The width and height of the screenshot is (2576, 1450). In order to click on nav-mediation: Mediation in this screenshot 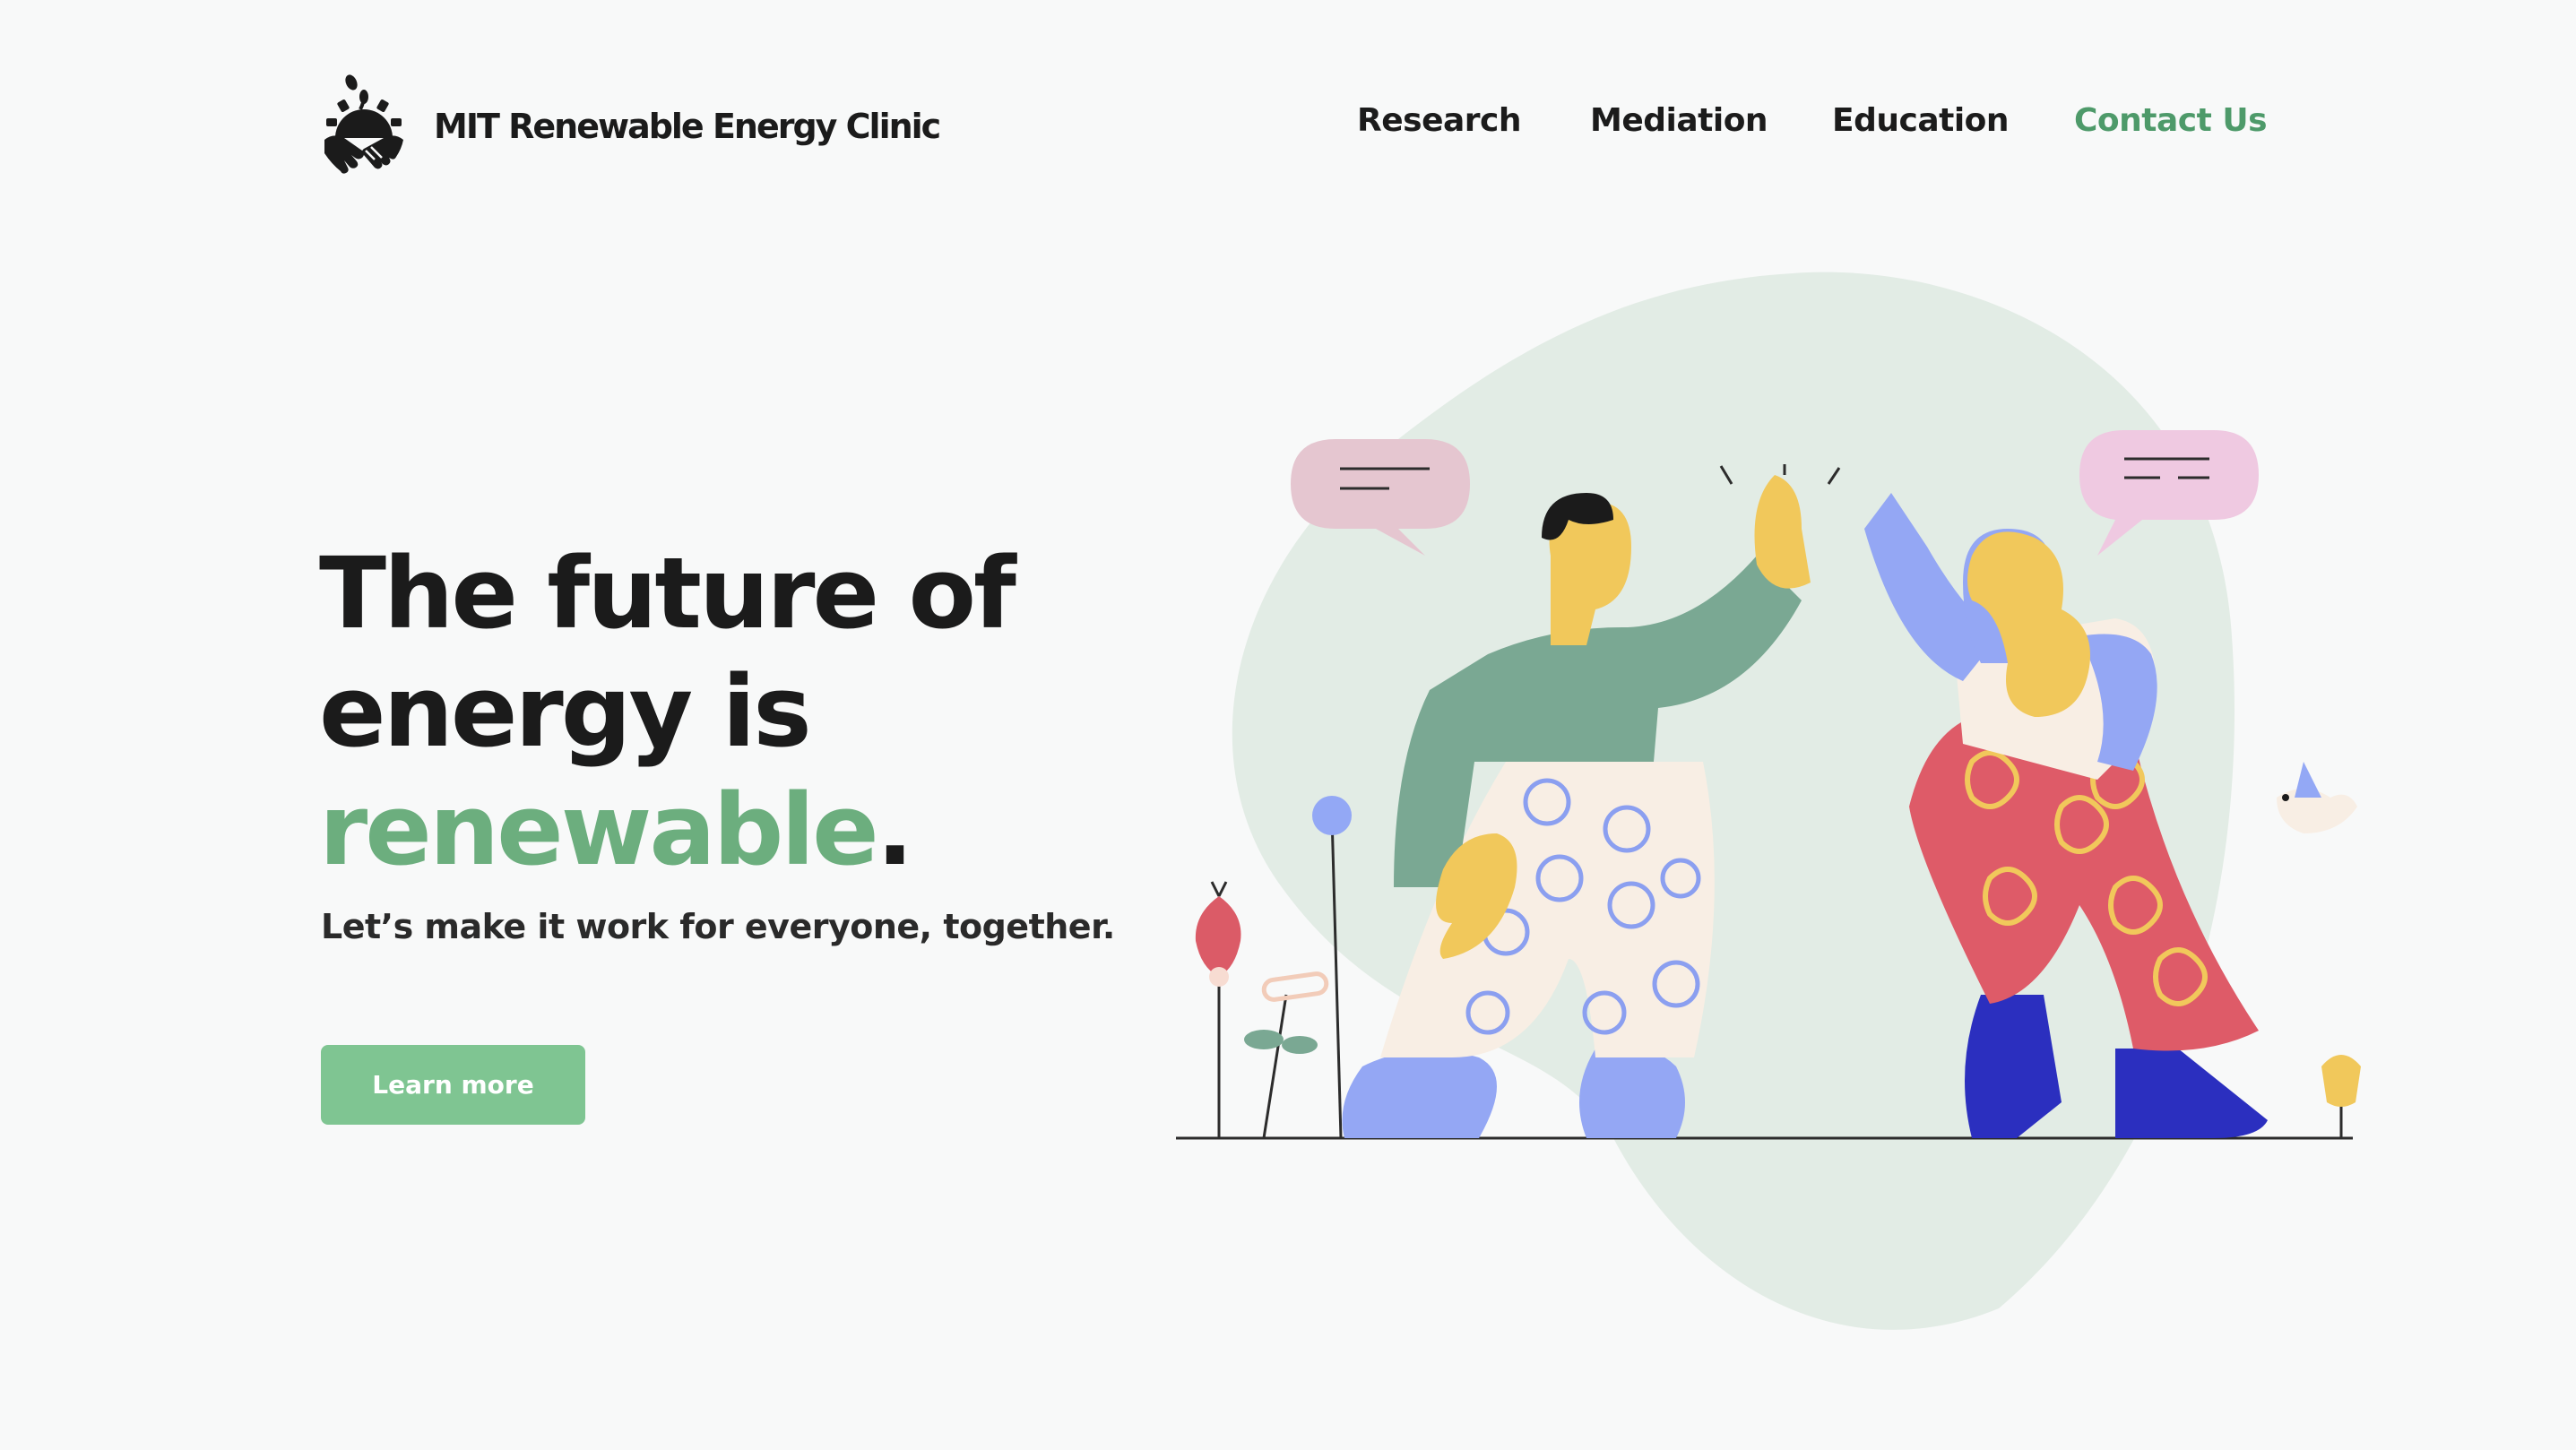, I will do `click(1679, 120)`.